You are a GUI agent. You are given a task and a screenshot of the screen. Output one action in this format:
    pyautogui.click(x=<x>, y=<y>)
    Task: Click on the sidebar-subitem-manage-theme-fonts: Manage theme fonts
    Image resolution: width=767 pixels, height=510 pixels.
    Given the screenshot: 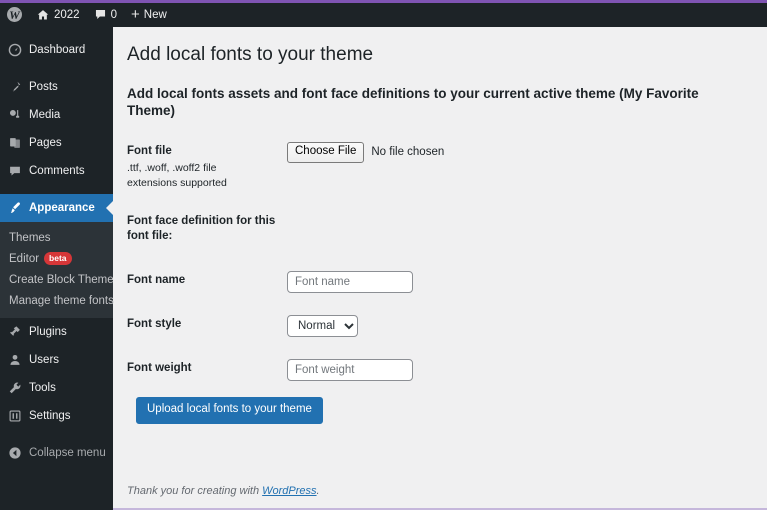 What is the action you would take?
    pyautogui.click(x=57, y=300)
    